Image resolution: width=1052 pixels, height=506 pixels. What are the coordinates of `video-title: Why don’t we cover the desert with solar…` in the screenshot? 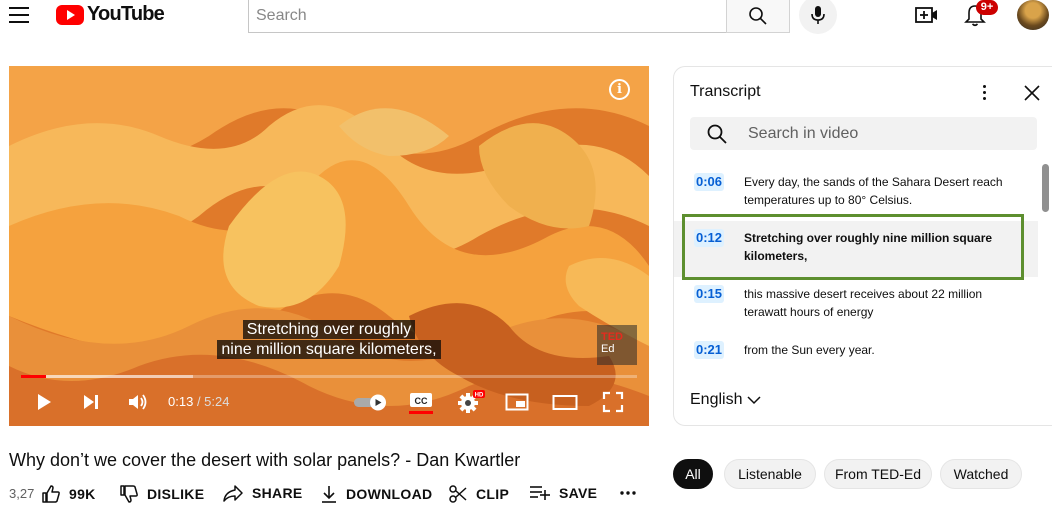 It's located at (265, 460).